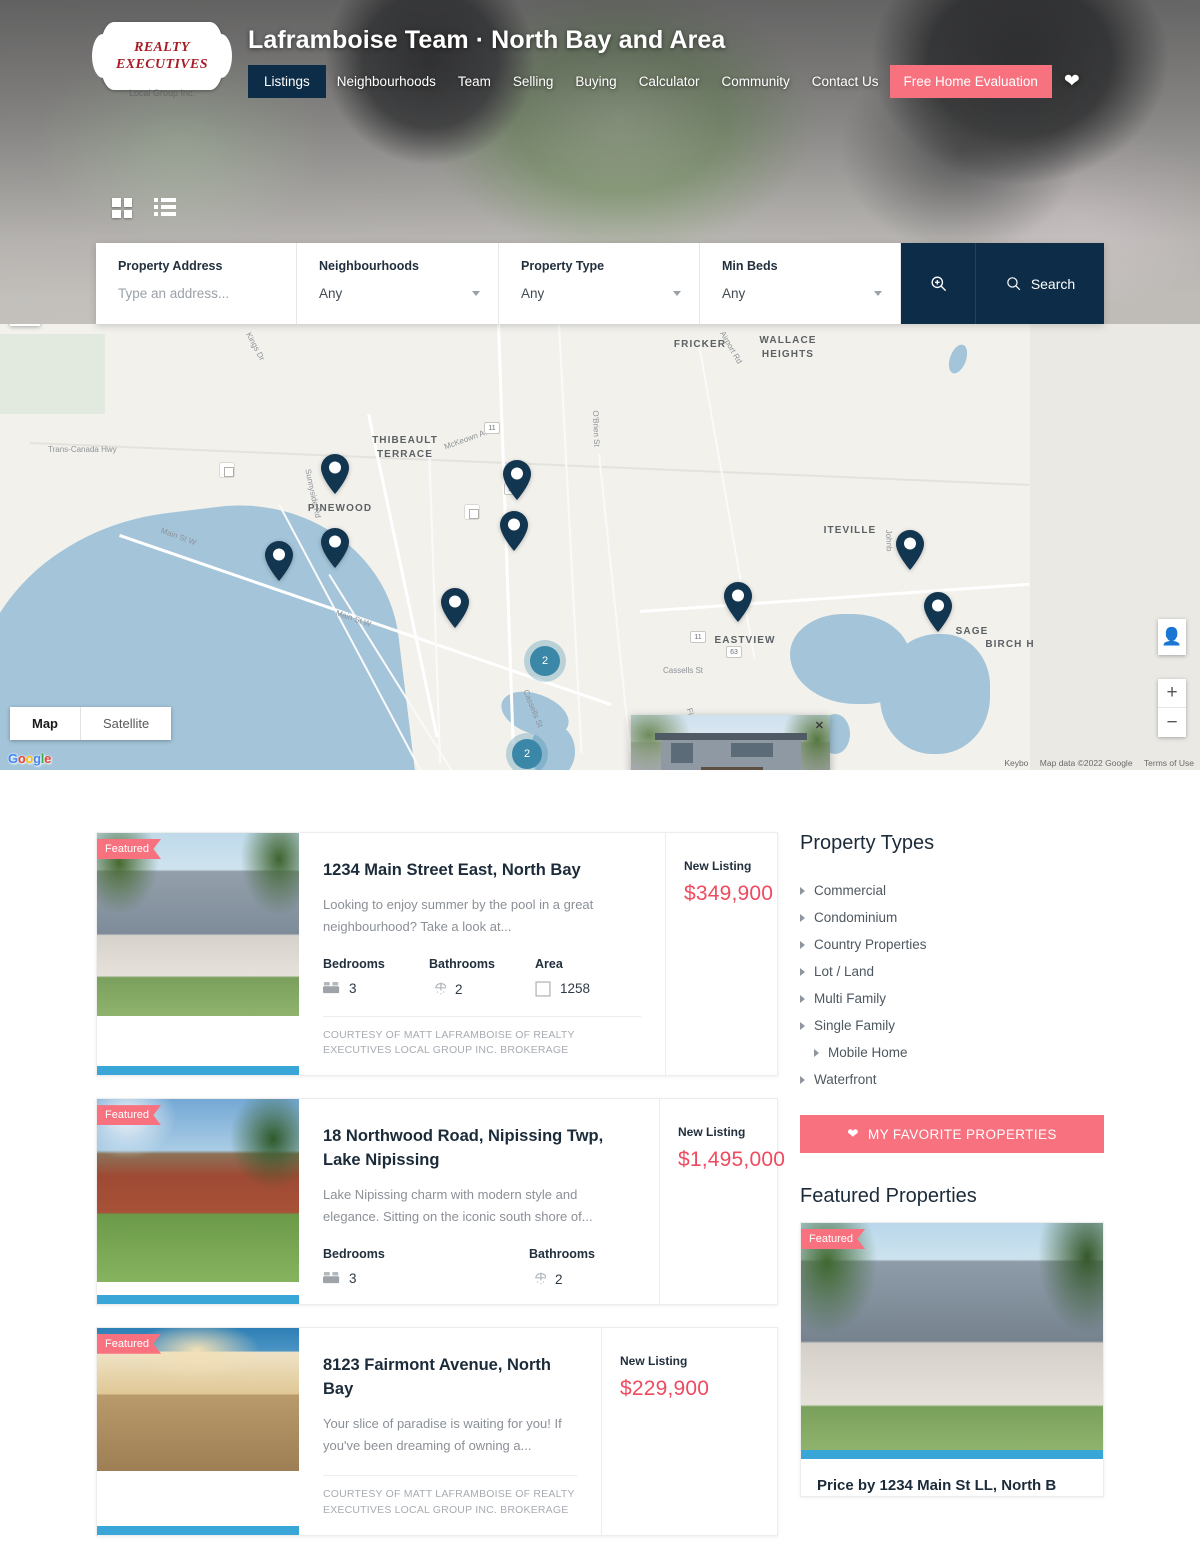 The width and height of the screenshot is (1200, 1558). Describe the element at coordinates (952, 1052) in the screenshot. I see `property-type-mobile-home: Mobile Home` at that location.